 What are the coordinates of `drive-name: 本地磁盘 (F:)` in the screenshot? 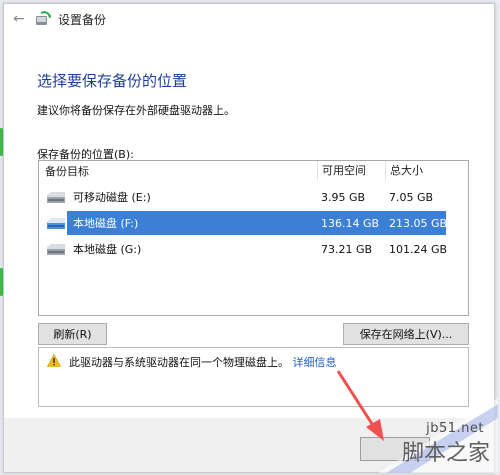 It's located at (106, 223).